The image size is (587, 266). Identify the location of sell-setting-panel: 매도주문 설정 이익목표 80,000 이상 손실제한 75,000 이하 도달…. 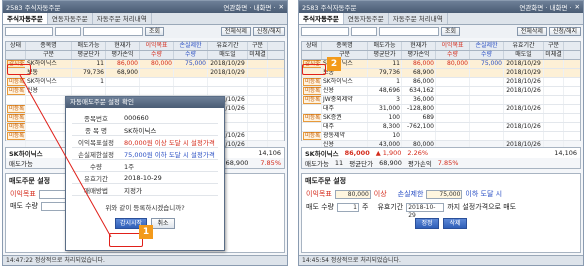
(441, 213).